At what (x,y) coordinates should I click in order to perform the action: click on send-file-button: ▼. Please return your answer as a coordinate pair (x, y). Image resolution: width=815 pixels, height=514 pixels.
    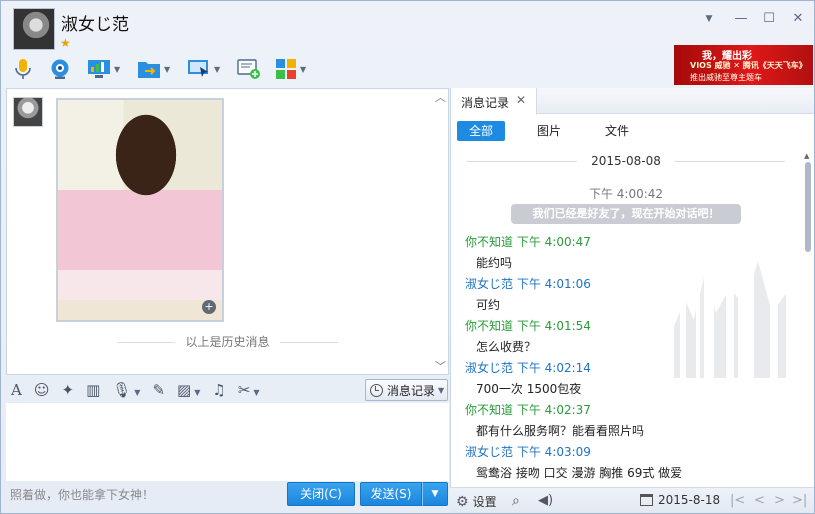
    Looking at the image, I should click on (153, 69).